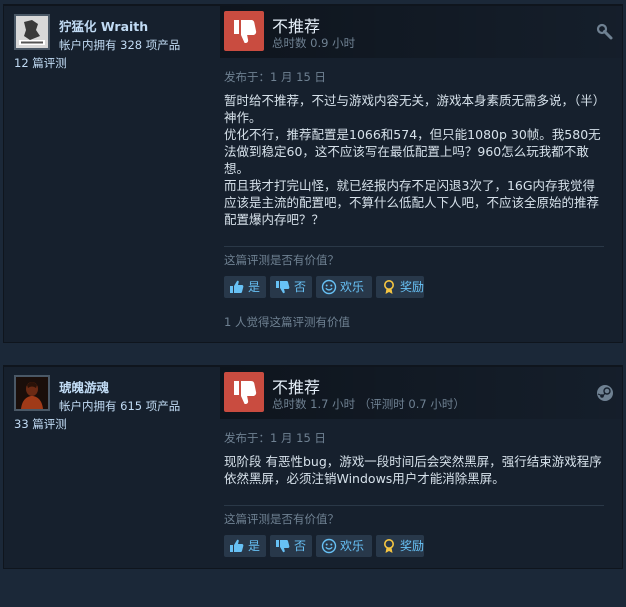 This screenshot has height=607, width=626. What do you see at coordinates (421, 32) in the screenshot?
I see `vote-header: 不推荐 总时数 0.9 小时` at bounding box center [421, 32].